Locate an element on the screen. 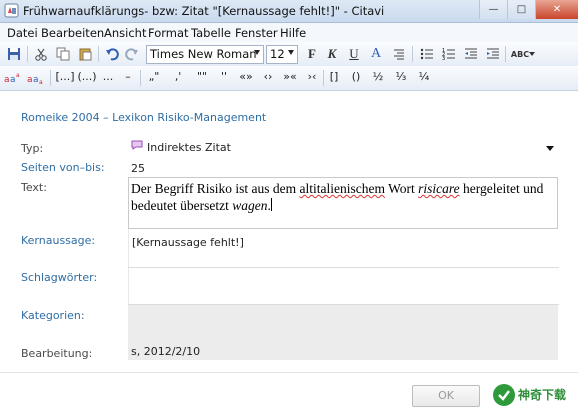 The height and width of the screenshot is (418, 578). bold-button: F is located at coordinates (312, 54).